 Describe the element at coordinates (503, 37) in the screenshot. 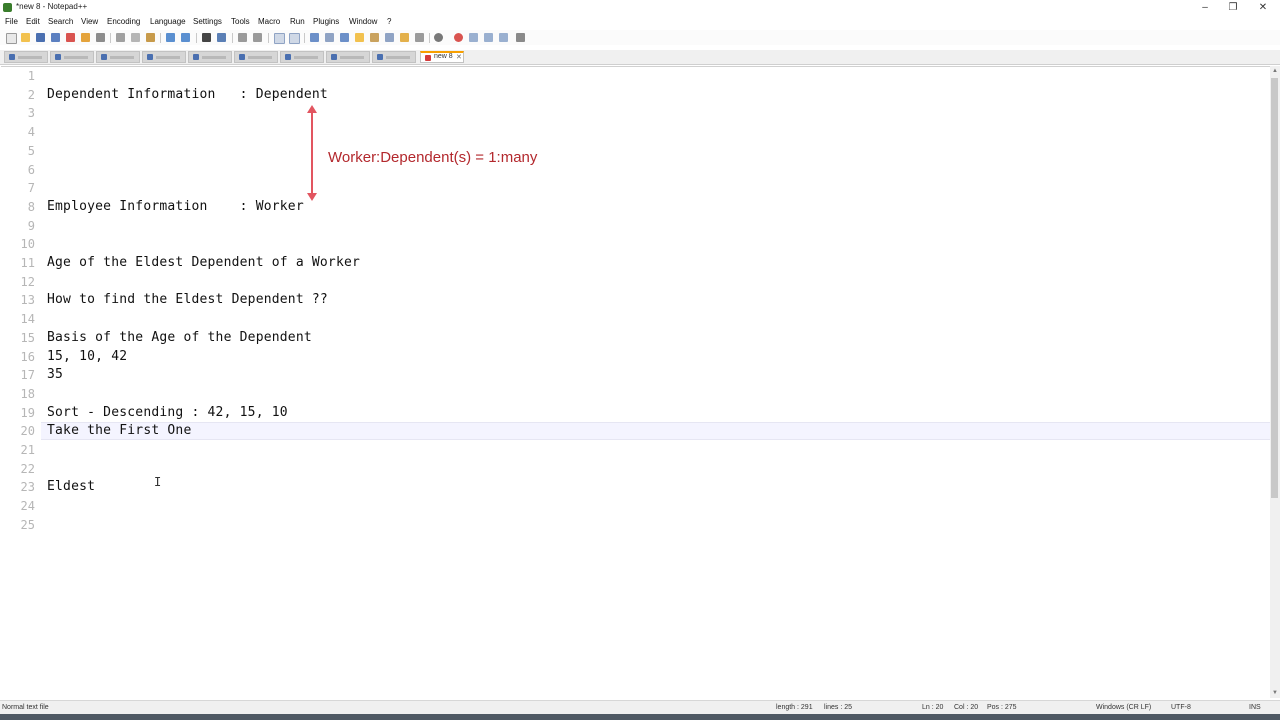

I see `macro-save-icon` at that location.